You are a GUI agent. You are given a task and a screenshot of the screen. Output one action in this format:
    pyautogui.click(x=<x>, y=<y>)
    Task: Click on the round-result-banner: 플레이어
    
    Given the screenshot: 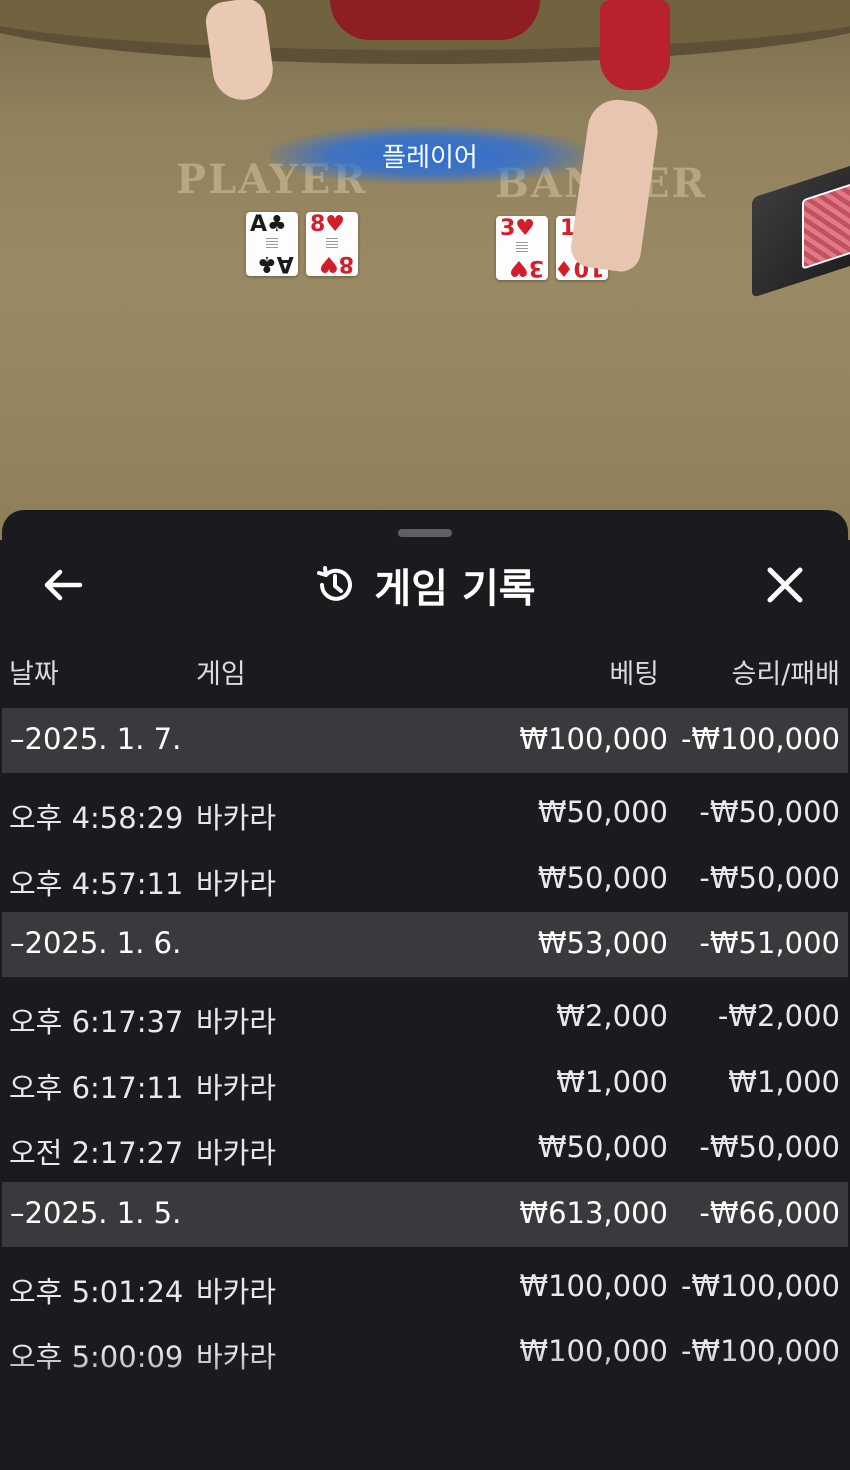 What is the action you would take?
    pyautogui.click(x=430, y=155)
    